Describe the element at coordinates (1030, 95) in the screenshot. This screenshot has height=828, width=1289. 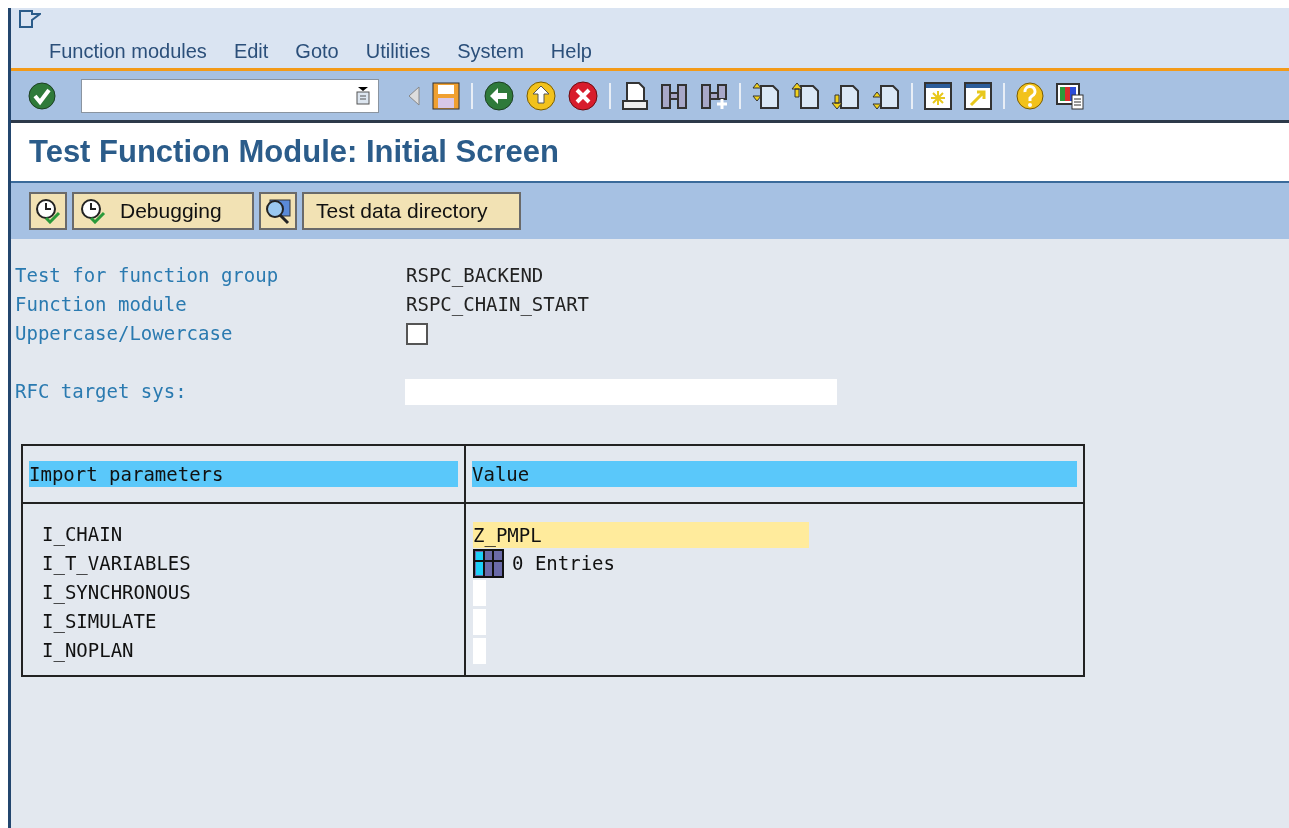
I see `help-icon` at that location.